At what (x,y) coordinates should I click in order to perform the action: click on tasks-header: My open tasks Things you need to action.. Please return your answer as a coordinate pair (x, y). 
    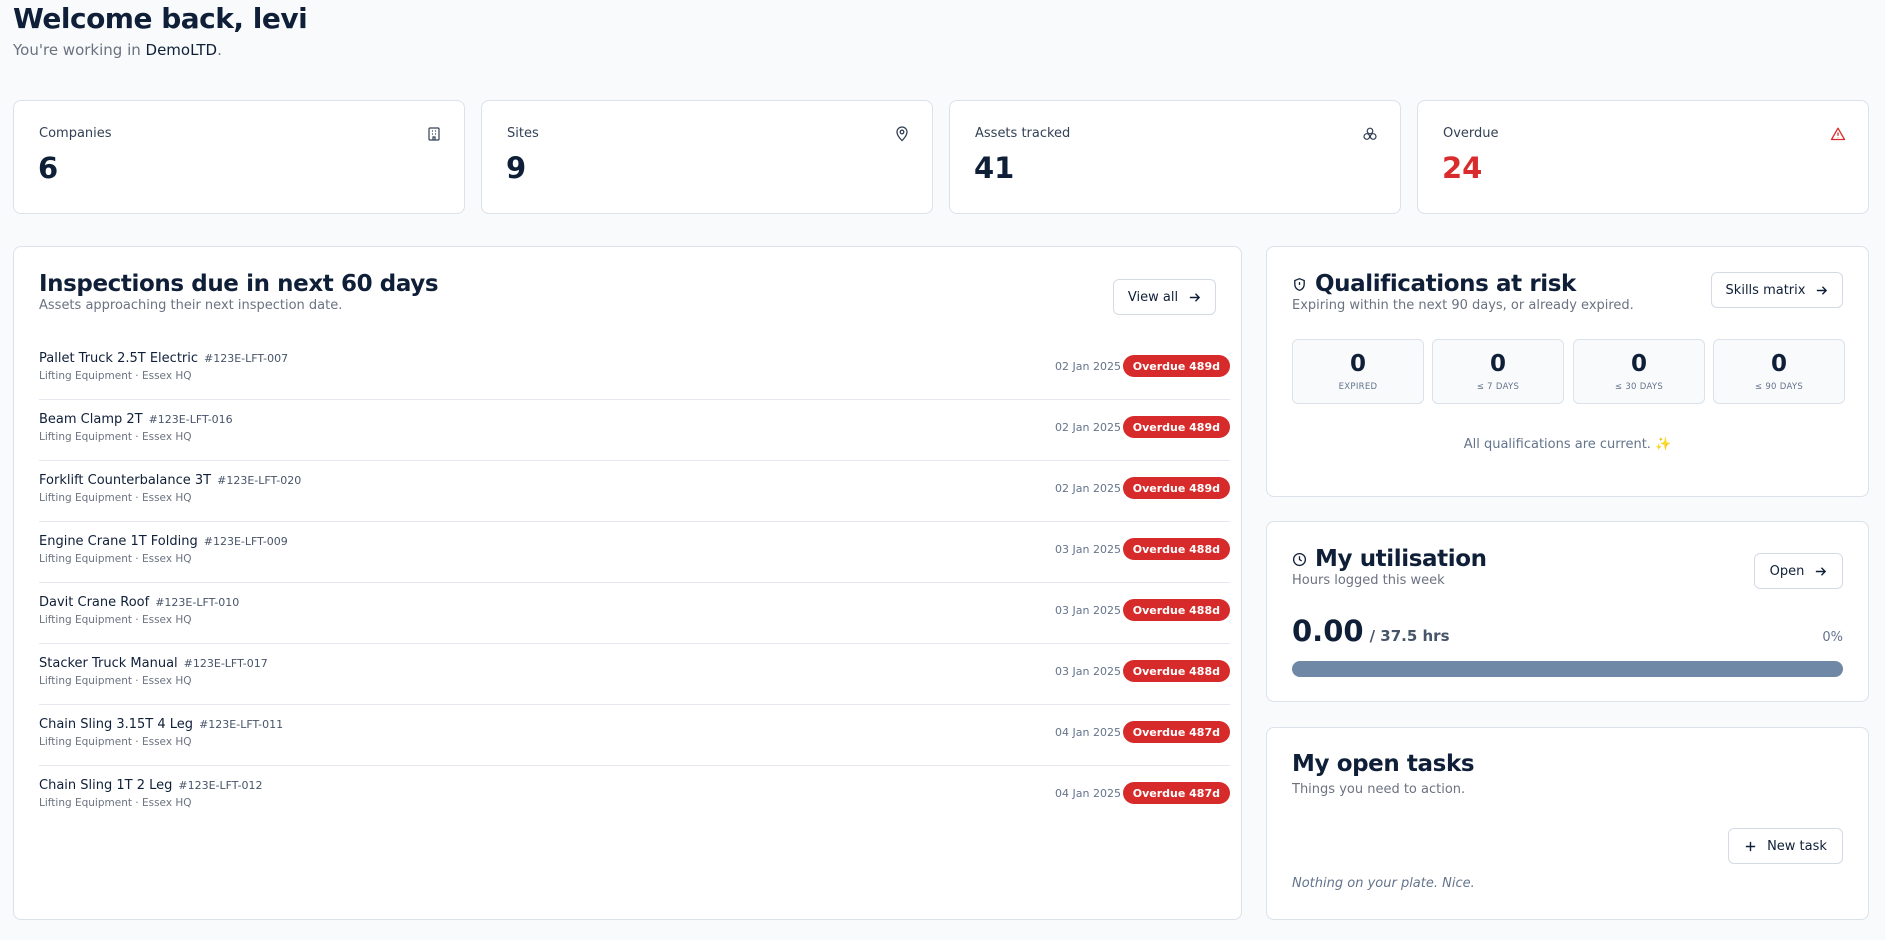
    Looking at the image, I should click on (1383, 774).